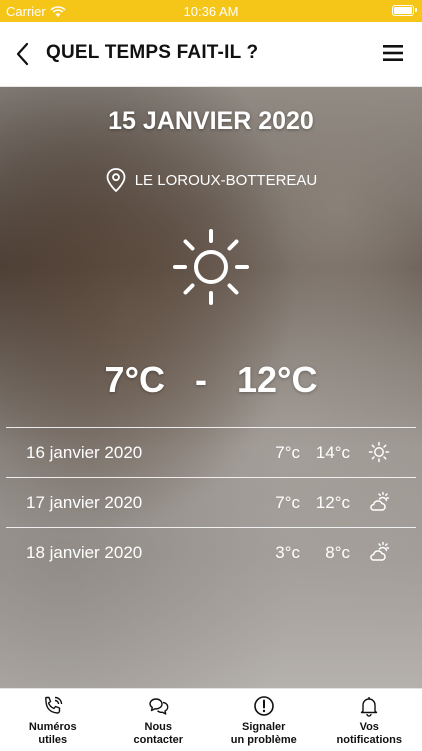 This screenshot has height=751, width=422. I want to click on temp-min: 7°C, so click(135, 379).